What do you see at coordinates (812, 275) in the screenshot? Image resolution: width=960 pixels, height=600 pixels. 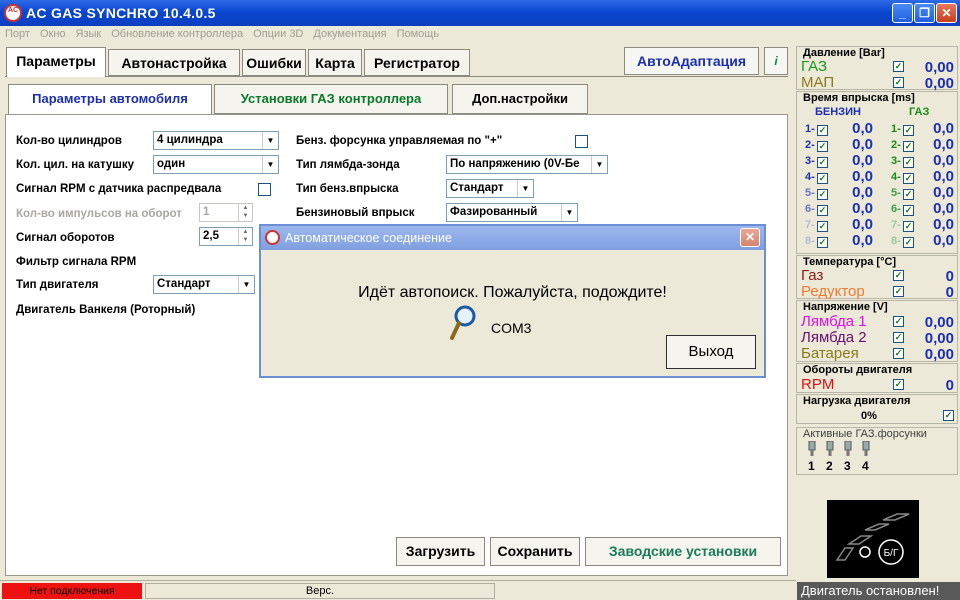 I see `gas-temp-label: Газ` at bounding box center [812, 275].